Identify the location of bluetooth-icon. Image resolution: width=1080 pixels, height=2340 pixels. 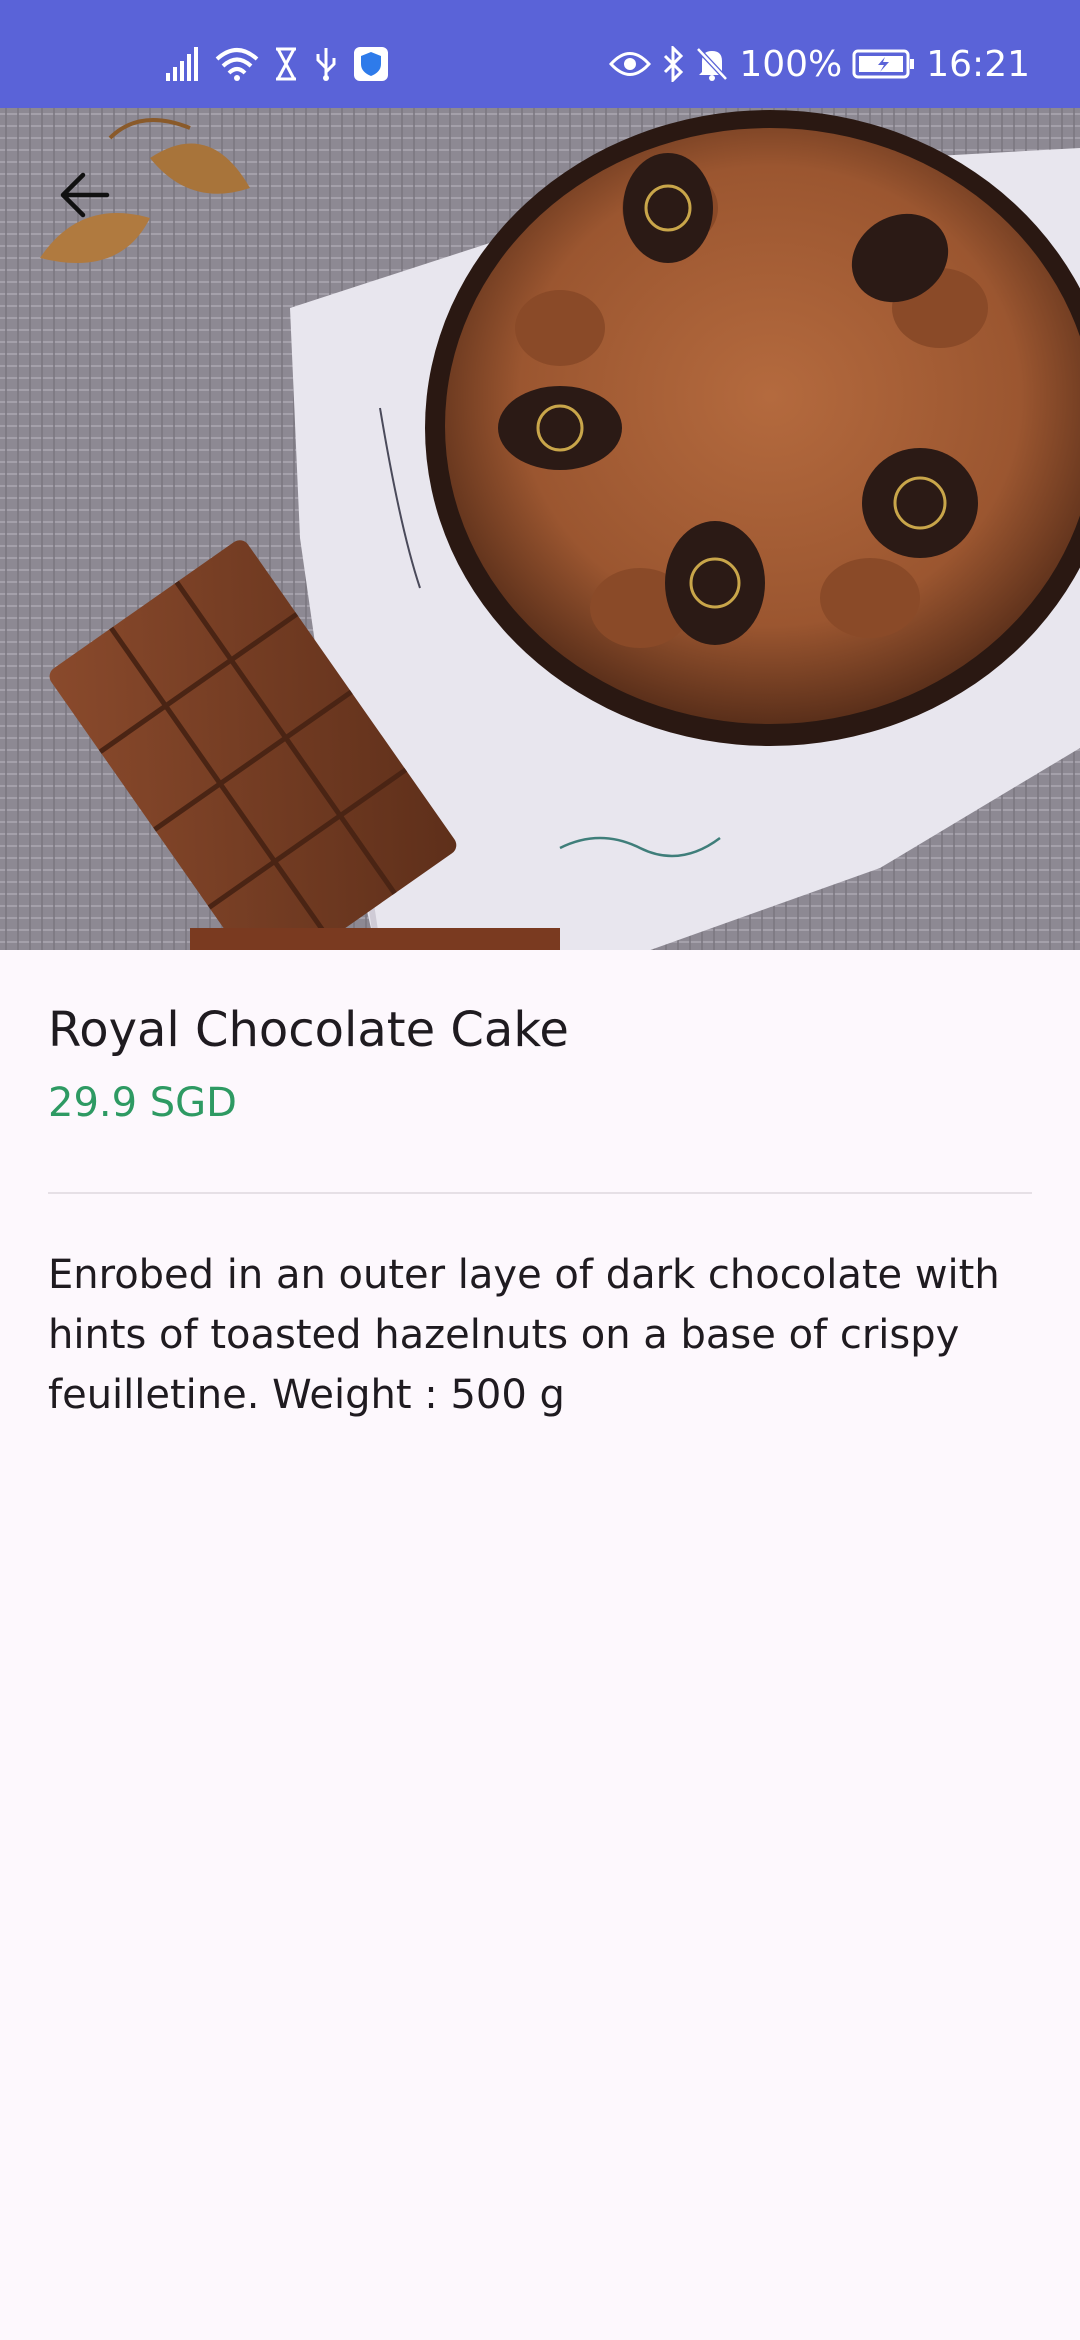
(674, 64).